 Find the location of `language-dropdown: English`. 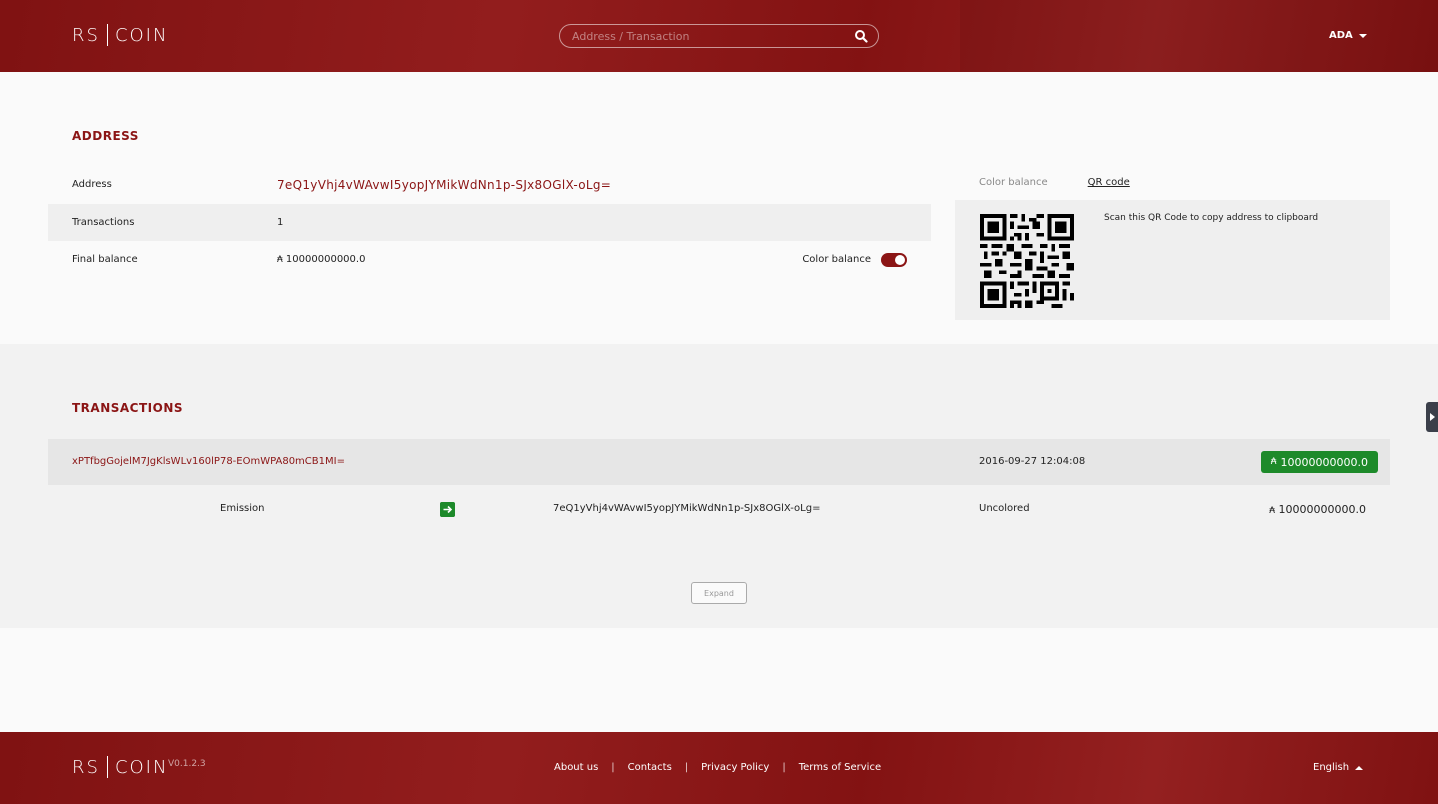

language-dropdown: English is located at coordinates (1338, 767).